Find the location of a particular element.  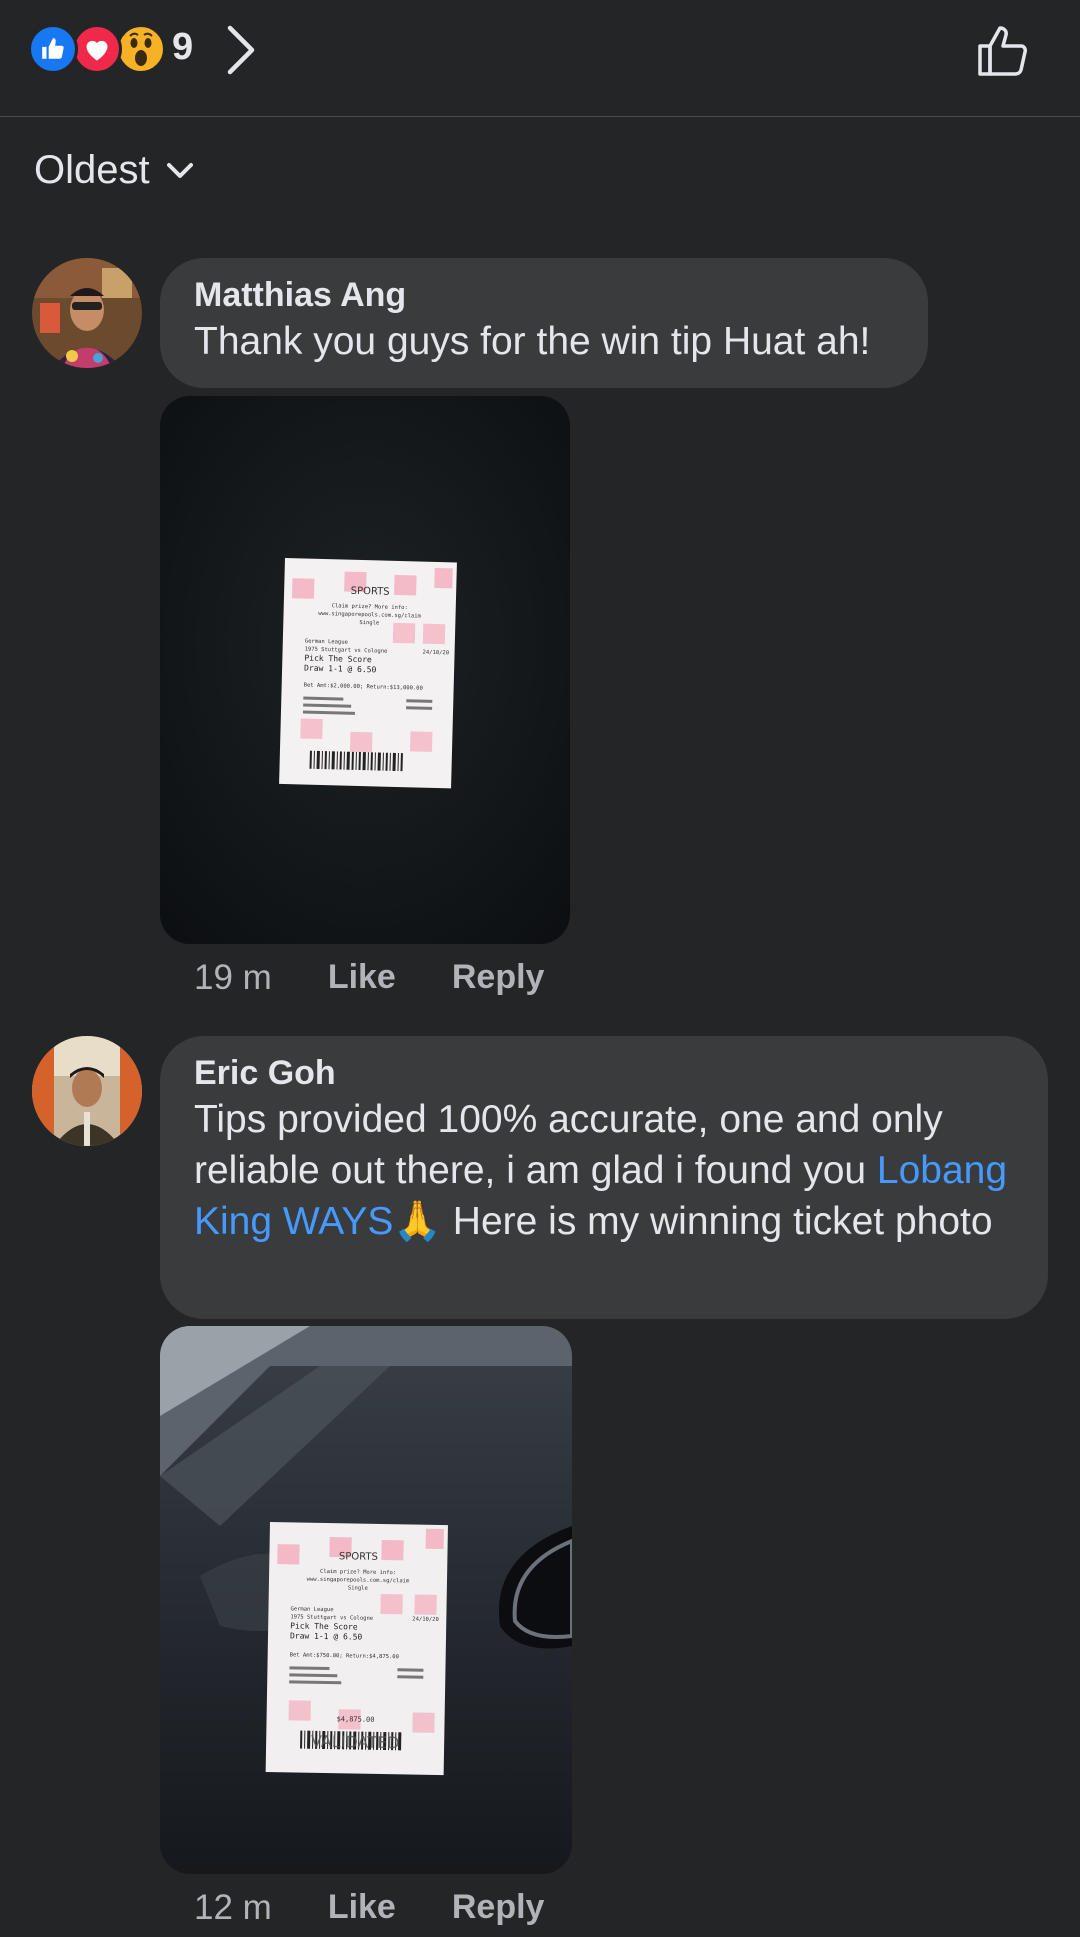

comment-time: 12 m is located at coordinates (233, 1908).